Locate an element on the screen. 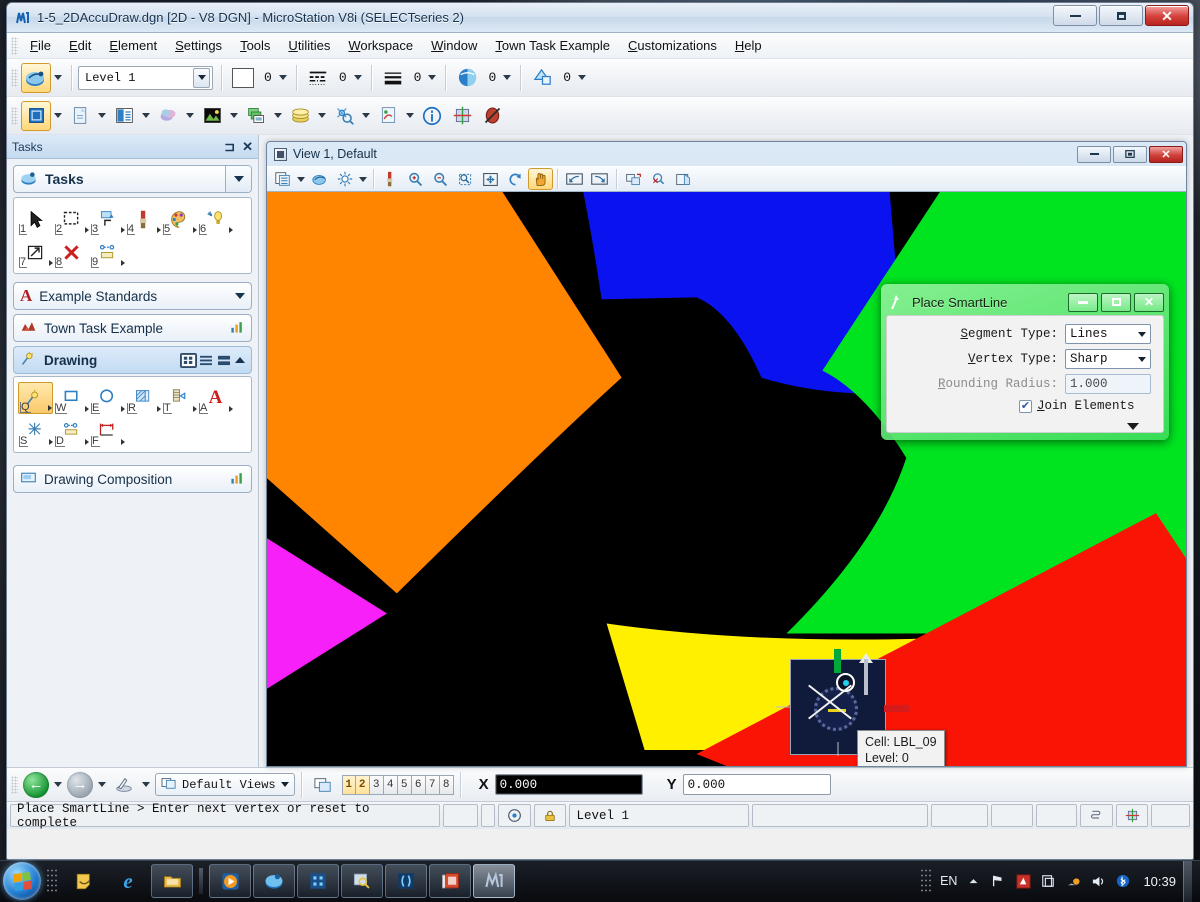 This screenshot has width=1200, height=902. taskbar-app-brackets is located at coordinates (406, 881).